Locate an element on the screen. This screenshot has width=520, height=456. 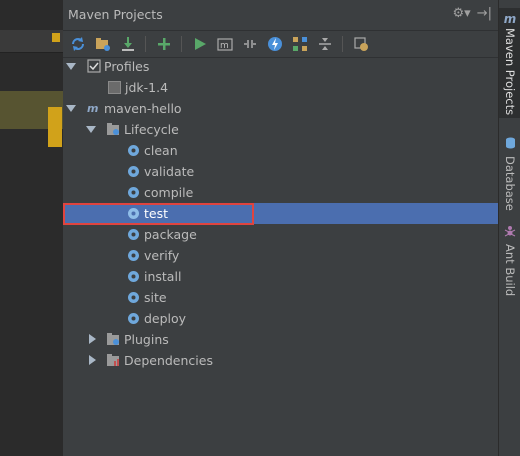
goal-label: site is located at coordinates (155, 297).